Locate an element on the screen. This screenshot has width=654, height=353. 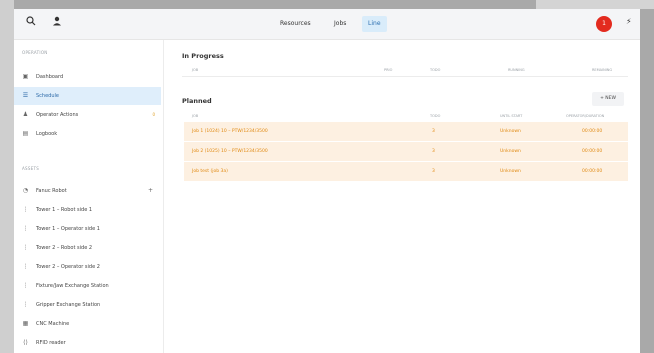
job-name: Job test (job 3a) is located at coordinates (210, 171).